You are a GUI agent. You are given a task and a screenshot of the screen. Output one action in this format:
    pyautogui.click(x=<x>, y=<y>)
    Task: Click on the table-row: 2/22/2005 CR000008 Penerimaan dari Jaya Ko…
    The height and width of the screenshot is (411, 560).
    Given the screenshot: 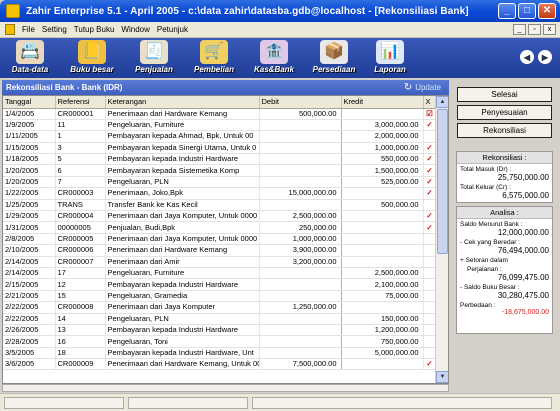 What is the action you would take?
    pyautogui.click(x=220, y=307)
    